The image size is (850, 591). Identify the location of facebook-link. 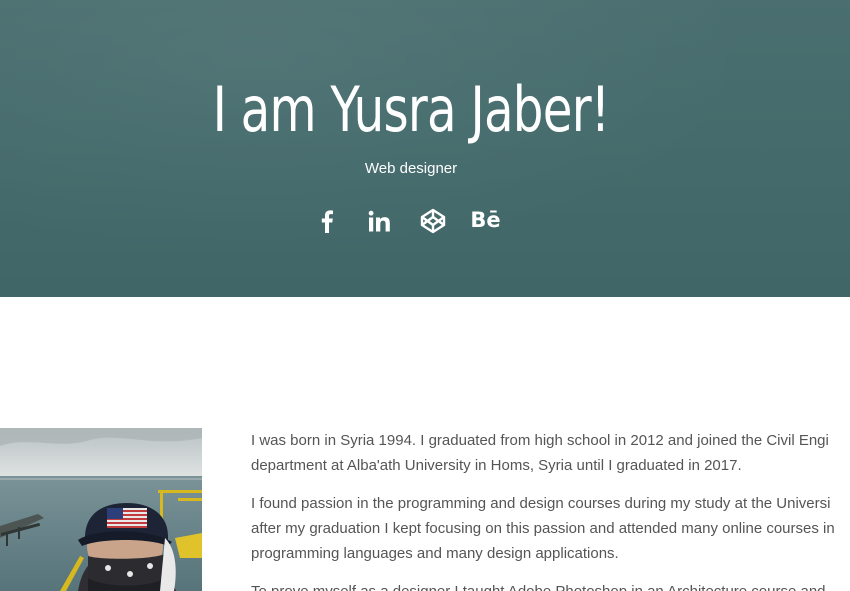
(326, 220).